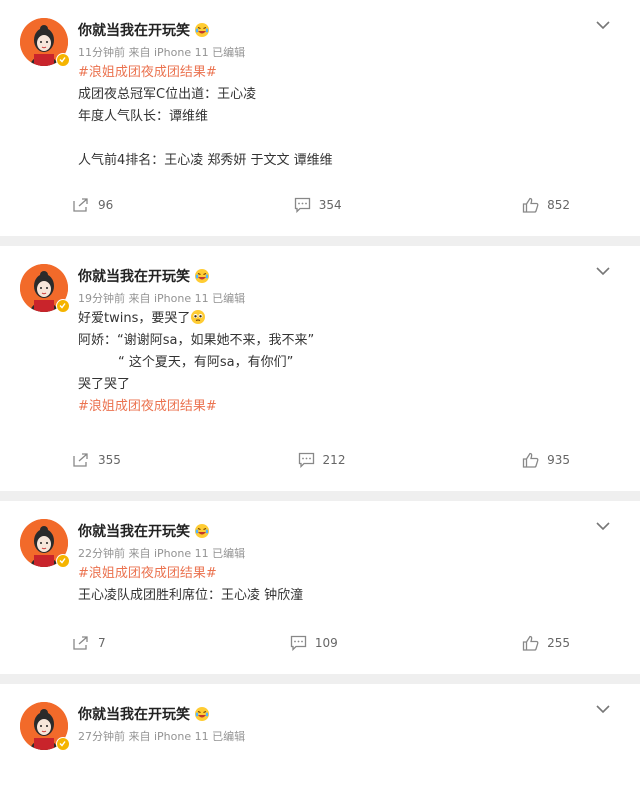 Image resolution: width=640 pixels, height=792 pixels. Describe the element at coordinates (102, 643) in the screenshot. I see `repost-count: 7` at that location.